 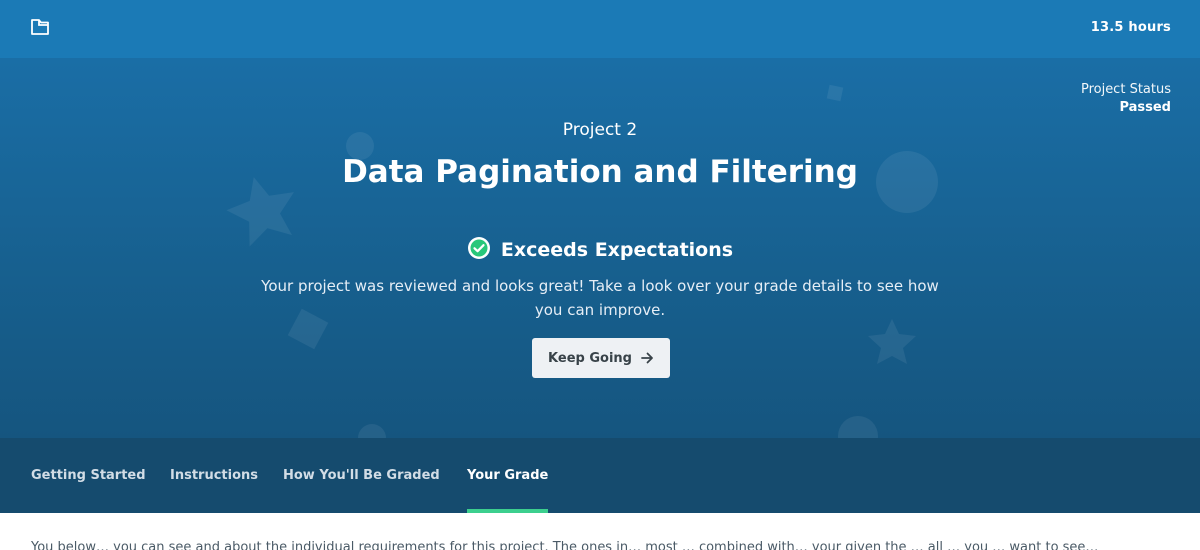 I want to click on tab-how-youll-be-graded: How You'll Be Graded, so click(x=361, y=475).